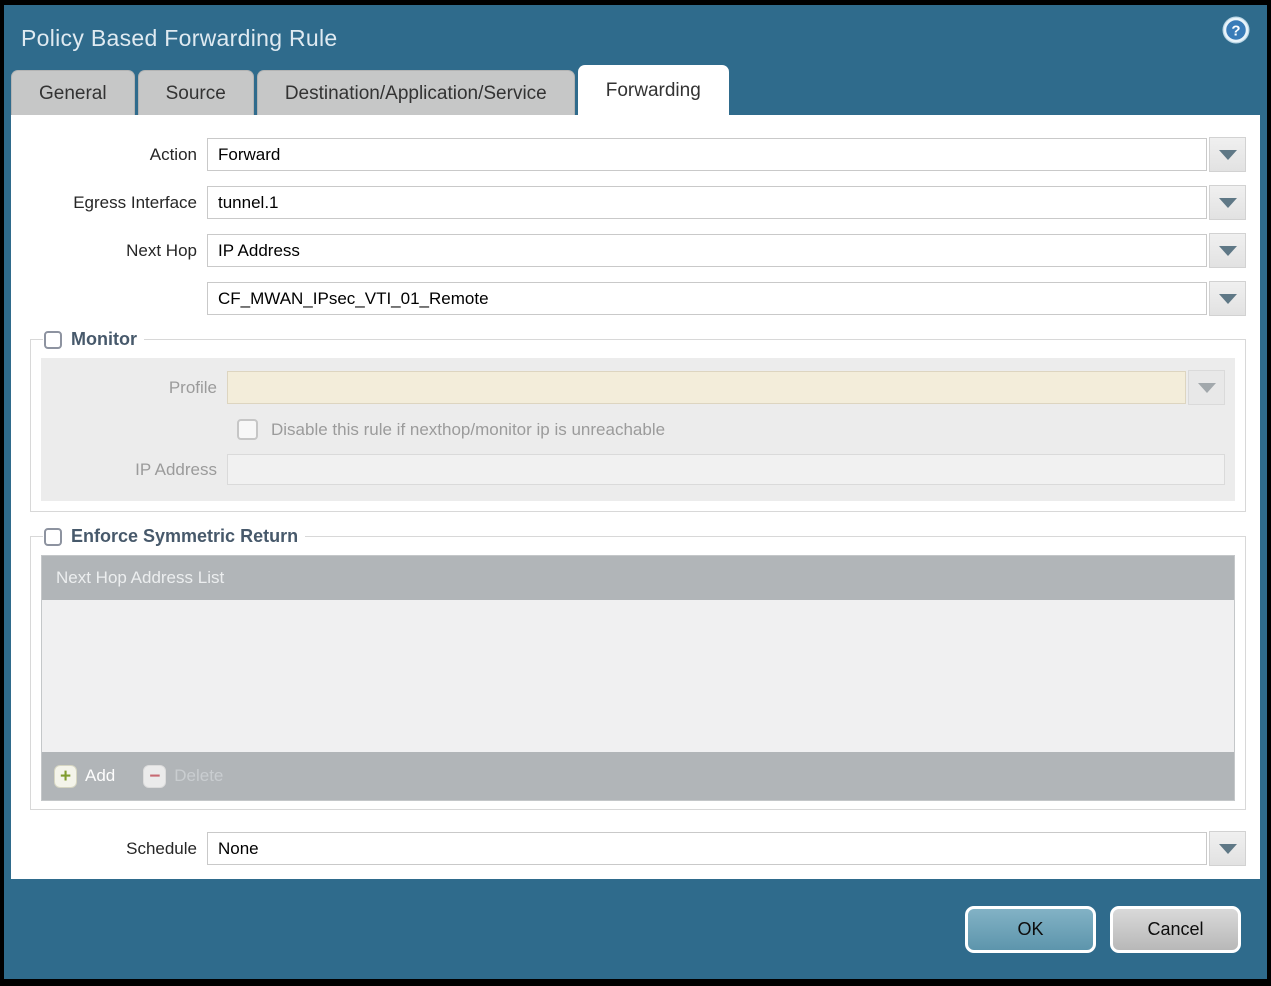 The width and height of the screenshot is (1271, 986). I want to click on table-body, so click(638, 676).